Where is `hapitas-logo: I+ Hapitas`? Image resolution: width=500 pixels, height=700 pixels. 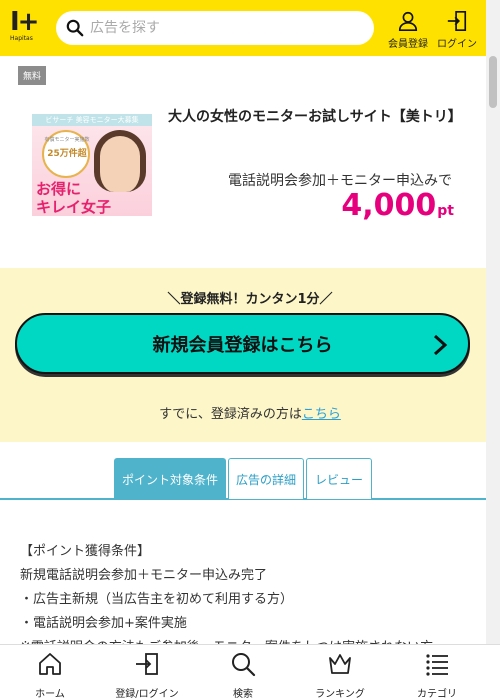
hapitas-logo: I+ Hapitas is located at coordinates (28, 26).